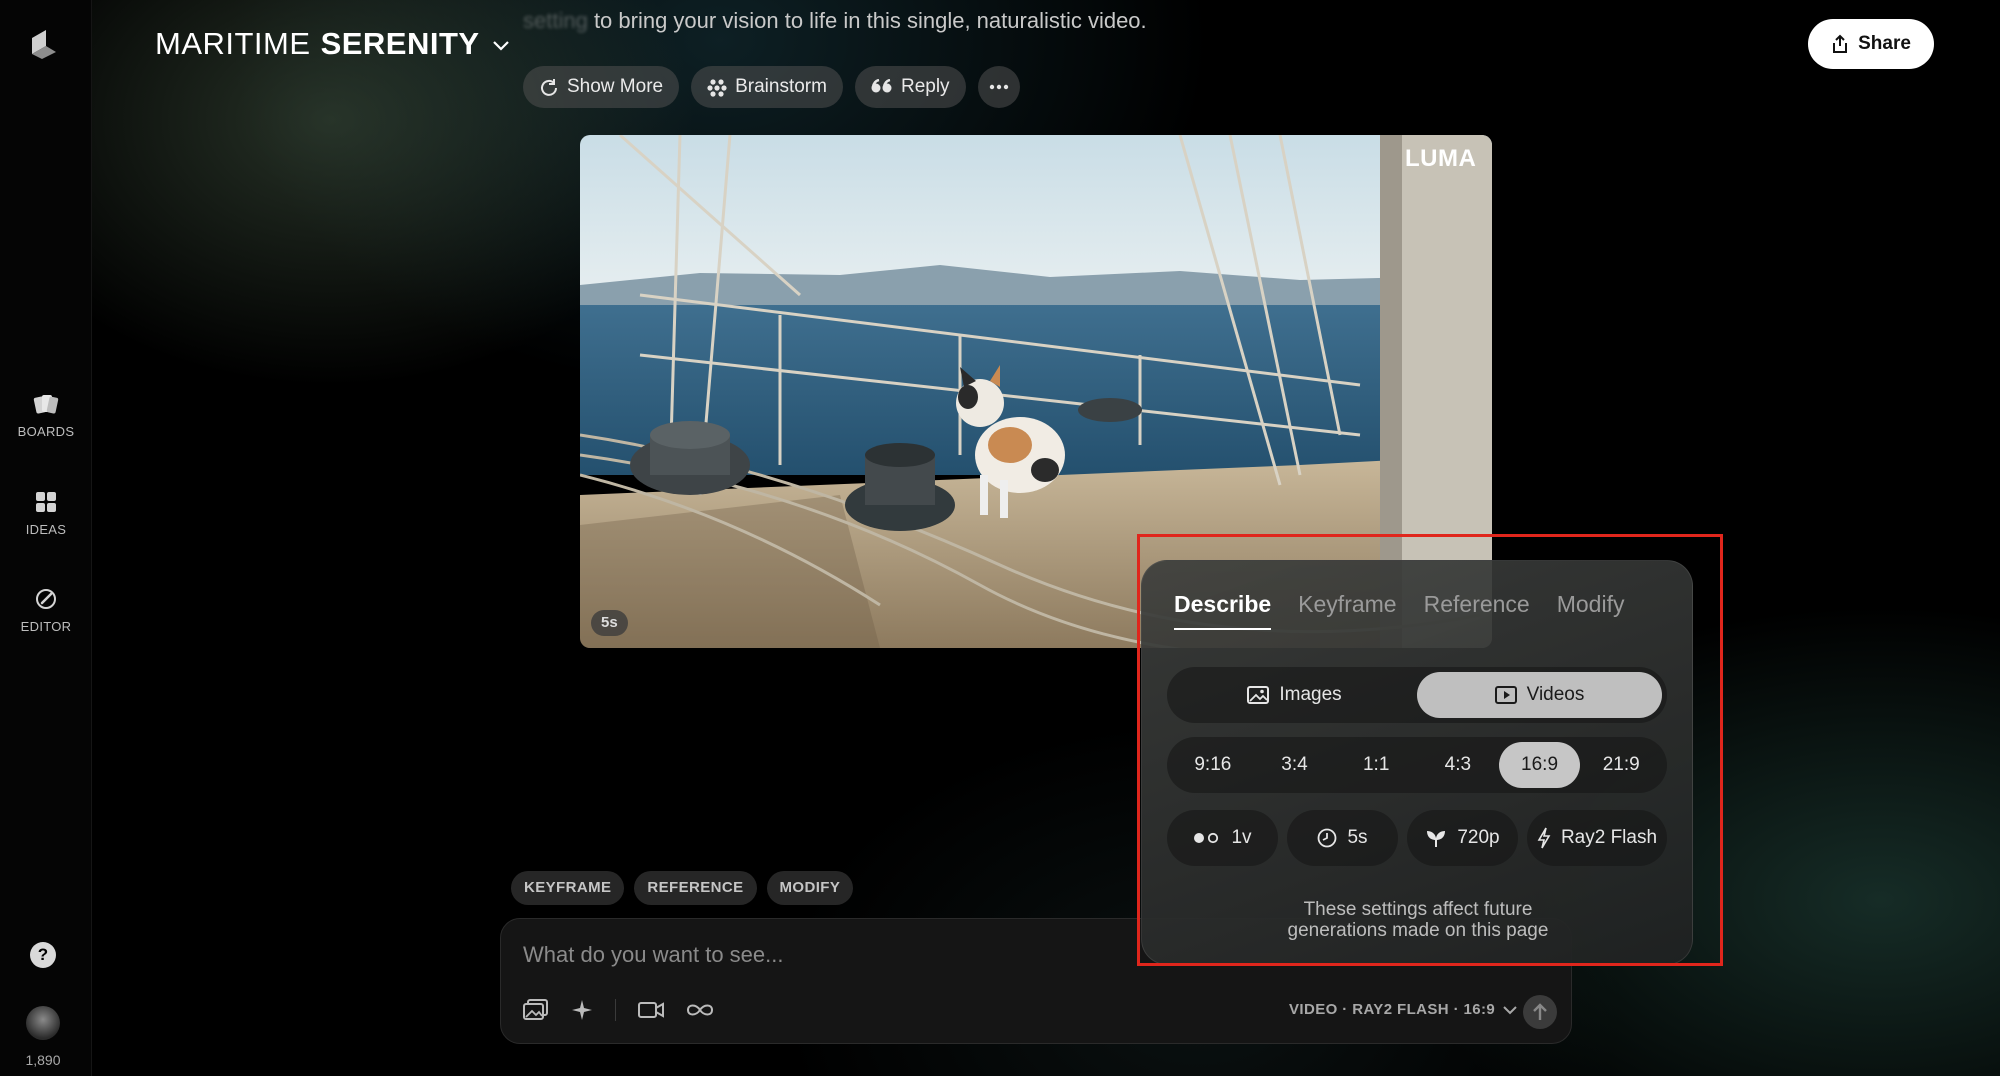  Describe the element at coordinates (700, 1010) in the screenshot. I see `loop-icon` at that location.